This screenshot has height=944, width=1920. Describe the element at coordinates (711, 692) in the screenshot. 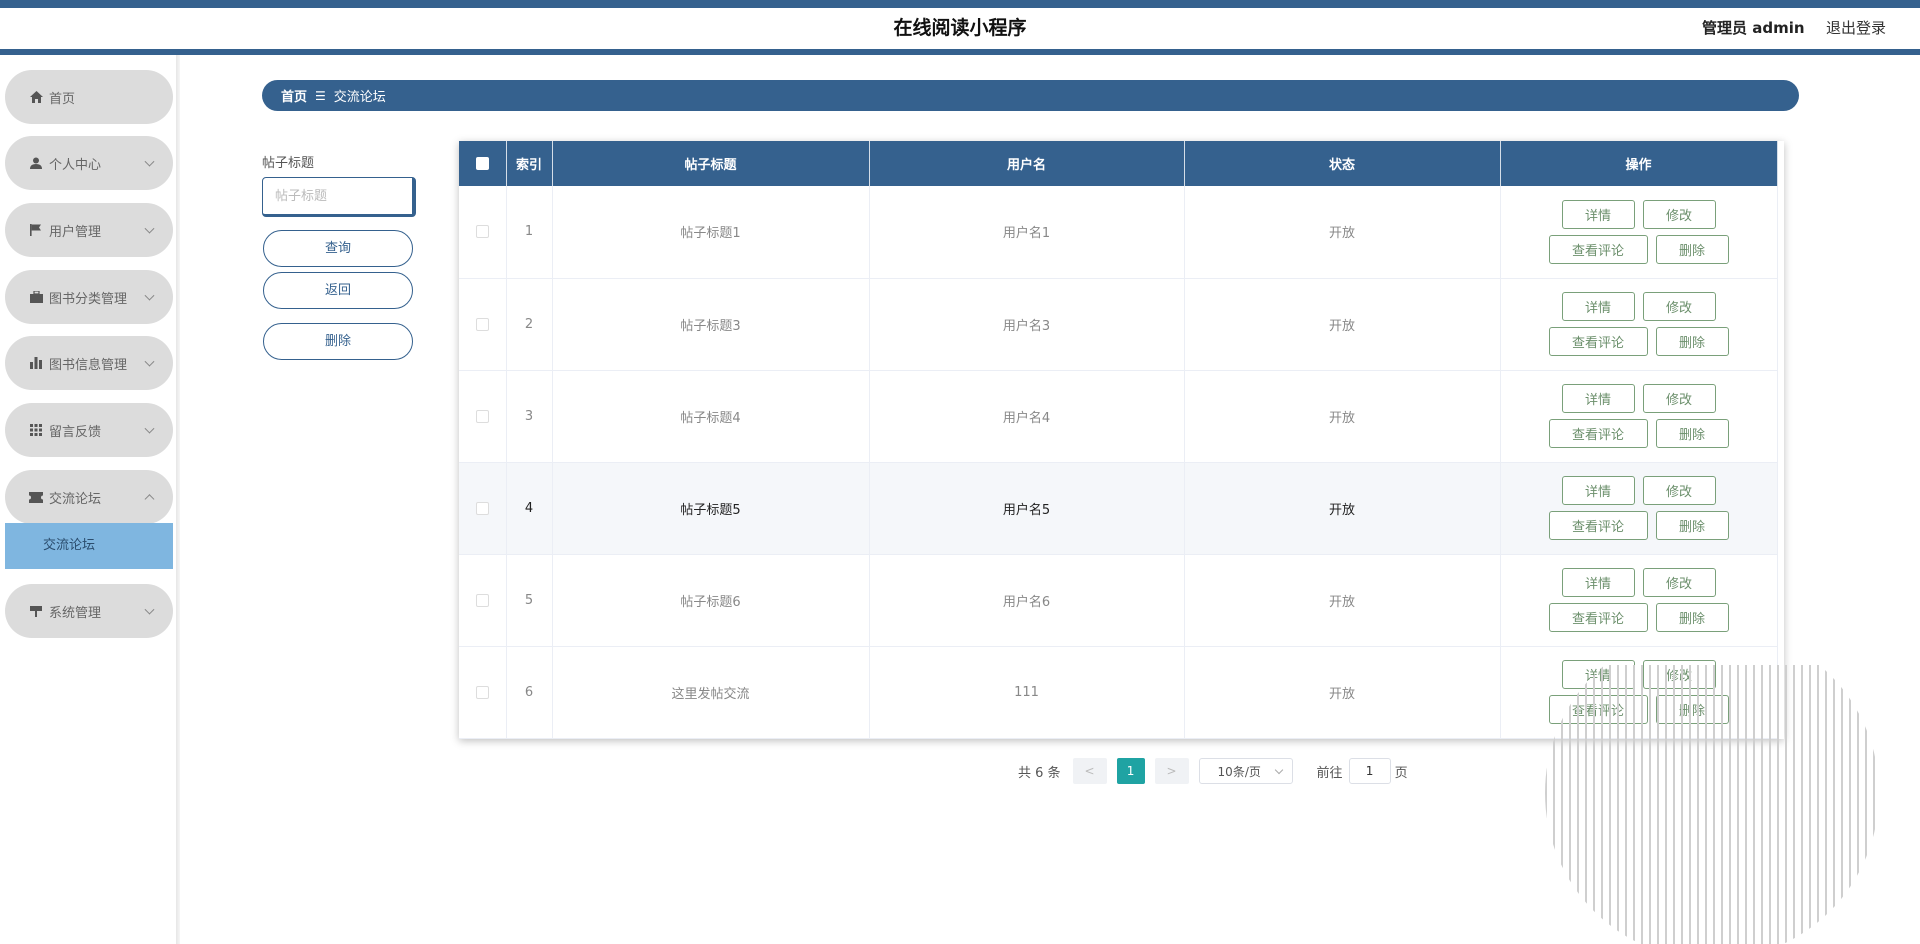

I see `row-title: 这里发帖交流` at that location.